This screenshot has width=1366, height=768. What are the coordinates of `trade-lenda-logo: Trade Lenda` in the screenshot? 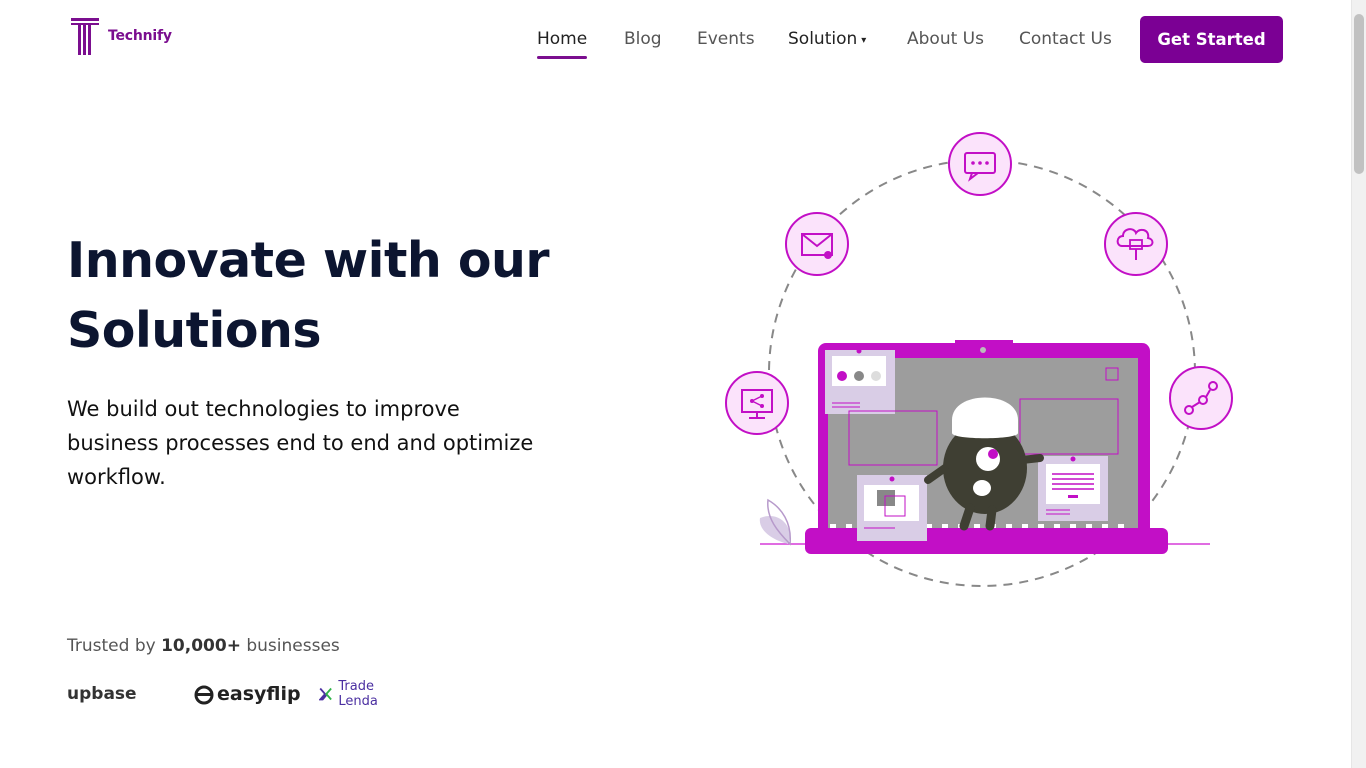 It's located at (352, 694).